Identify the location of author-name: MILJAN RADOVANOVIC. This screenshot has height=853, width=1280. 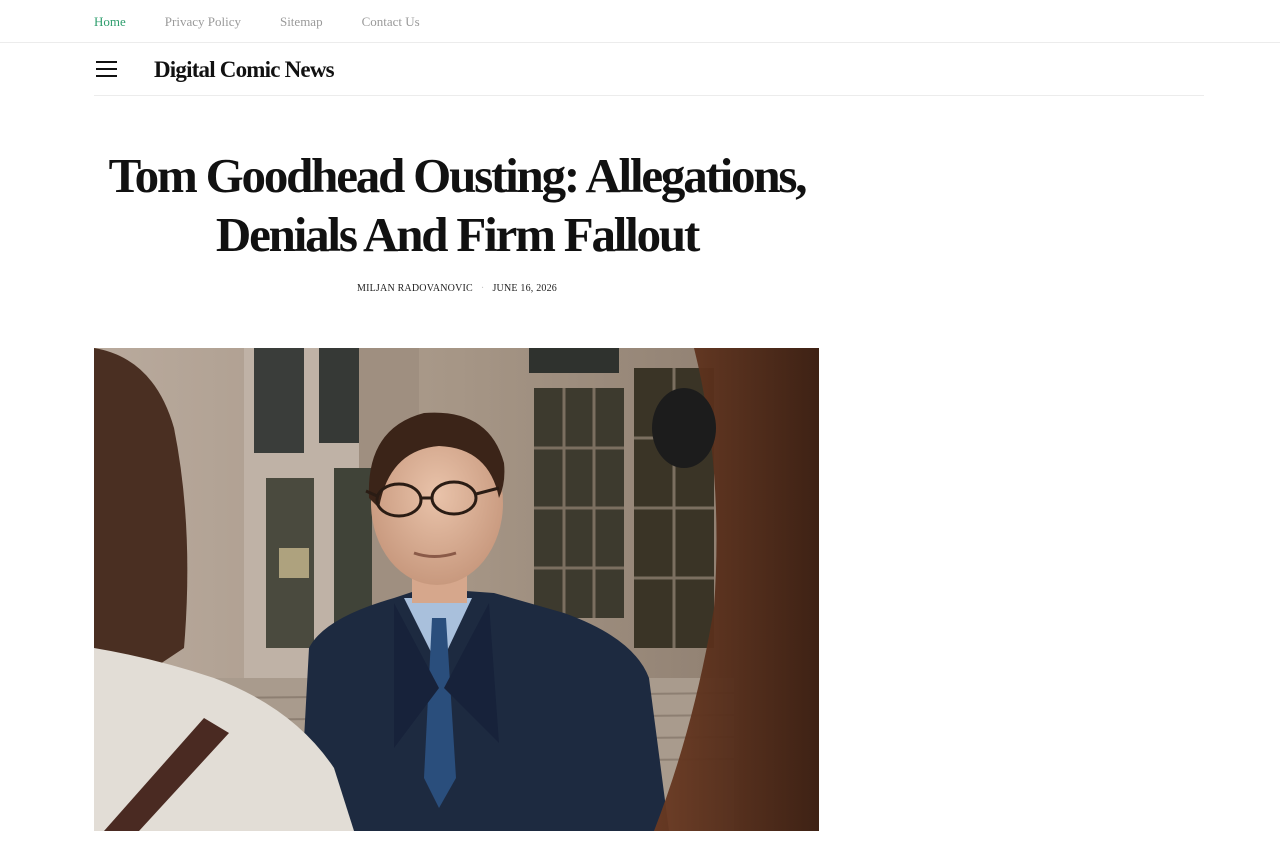
(415, 288).